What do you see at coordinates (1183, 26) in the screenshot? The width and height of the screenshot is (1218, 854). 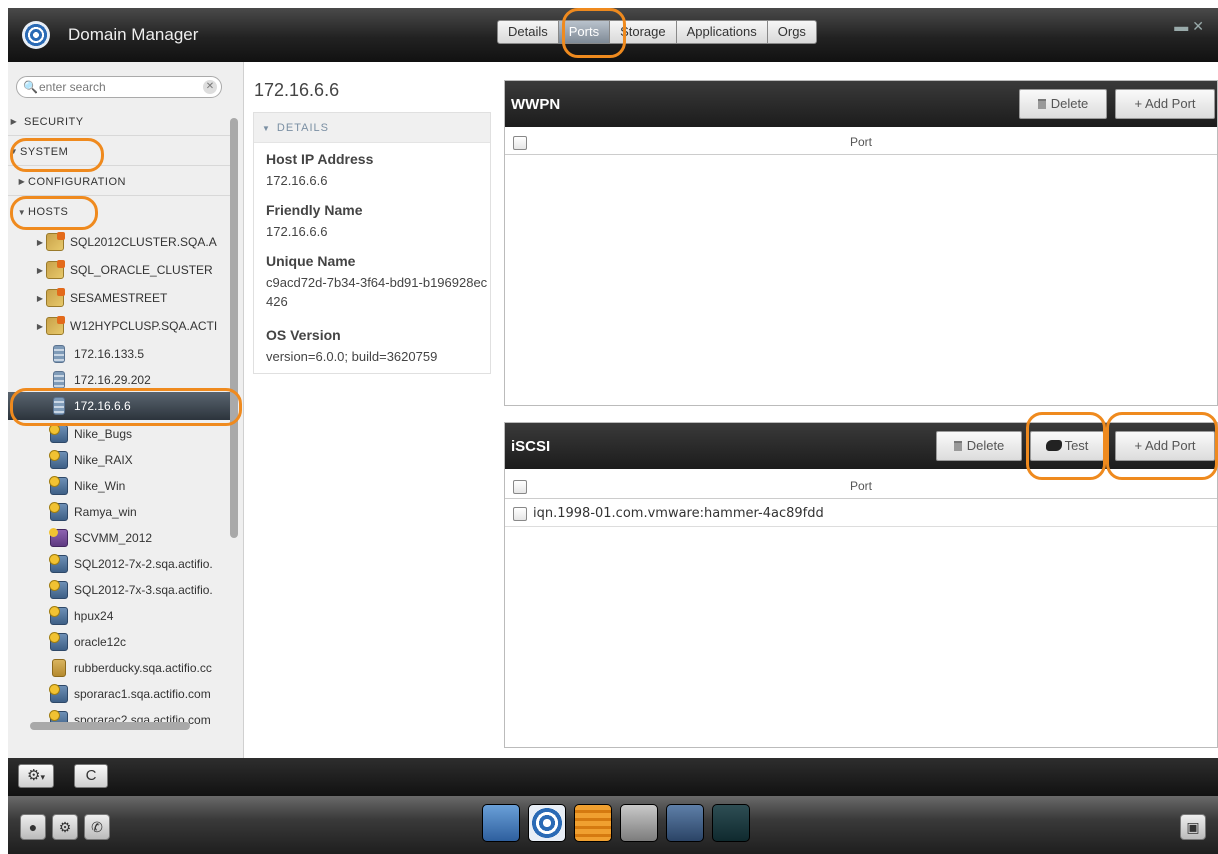 I see `minimize-icon: ▬` at bounding box center [1183, 26].